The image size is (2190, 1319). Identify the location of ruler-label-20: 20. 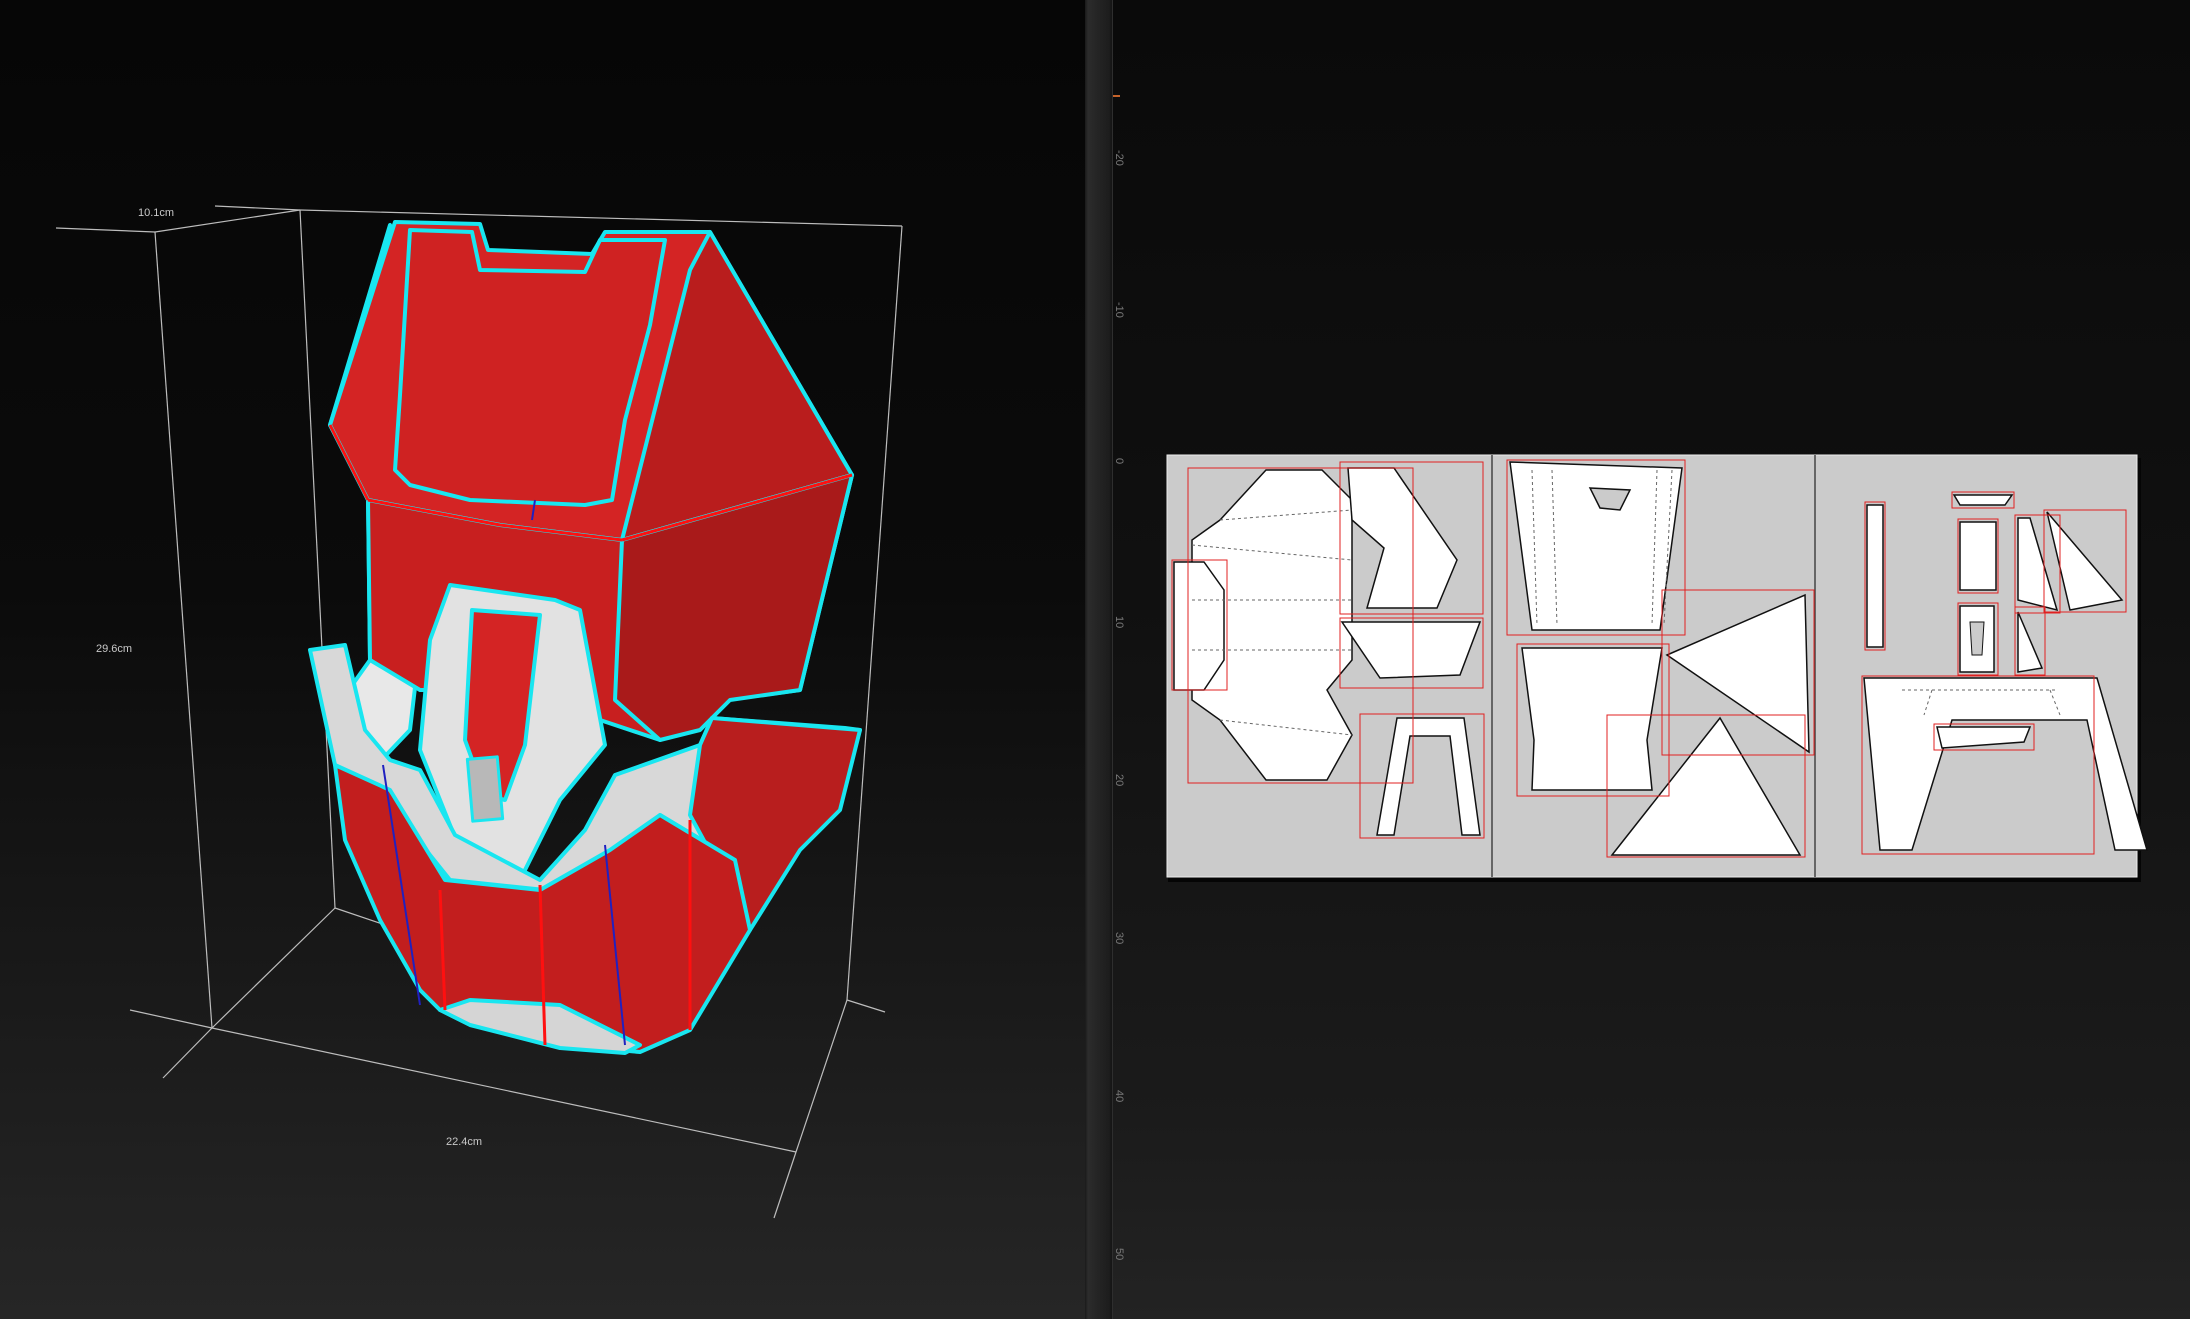
(1119, 780).